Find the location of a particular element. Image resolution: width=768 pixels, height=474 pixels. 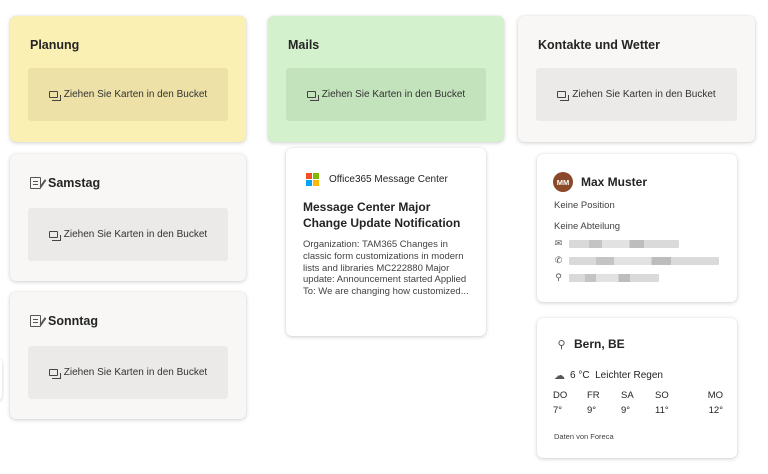

contact-header: MM Max Muster is located at coordinates (600, 182).